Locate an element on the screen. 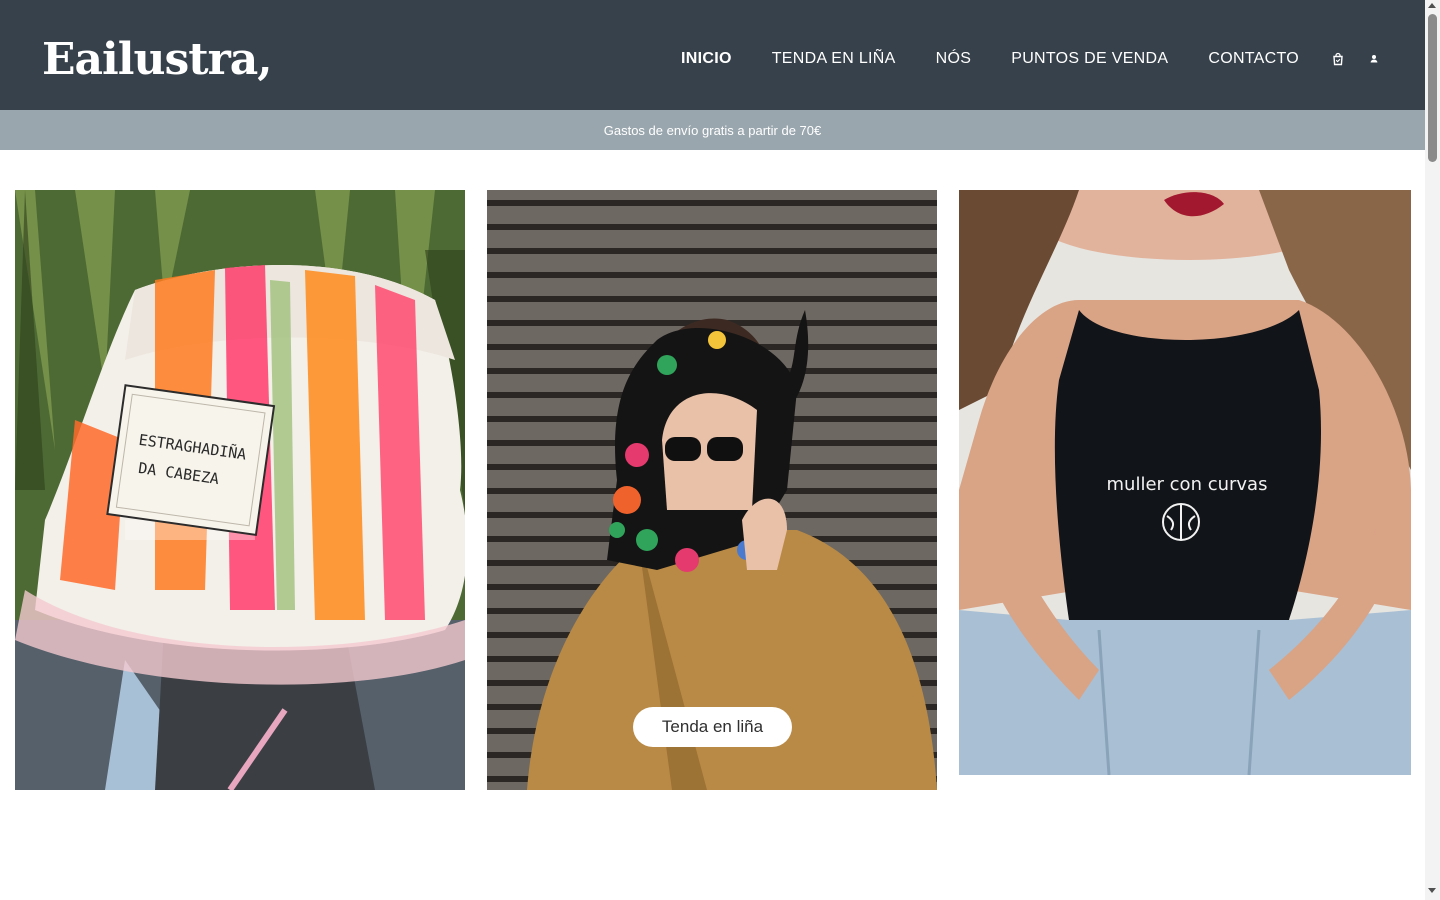  site-logo: Eailustra, is located at coordinates (157, 60).